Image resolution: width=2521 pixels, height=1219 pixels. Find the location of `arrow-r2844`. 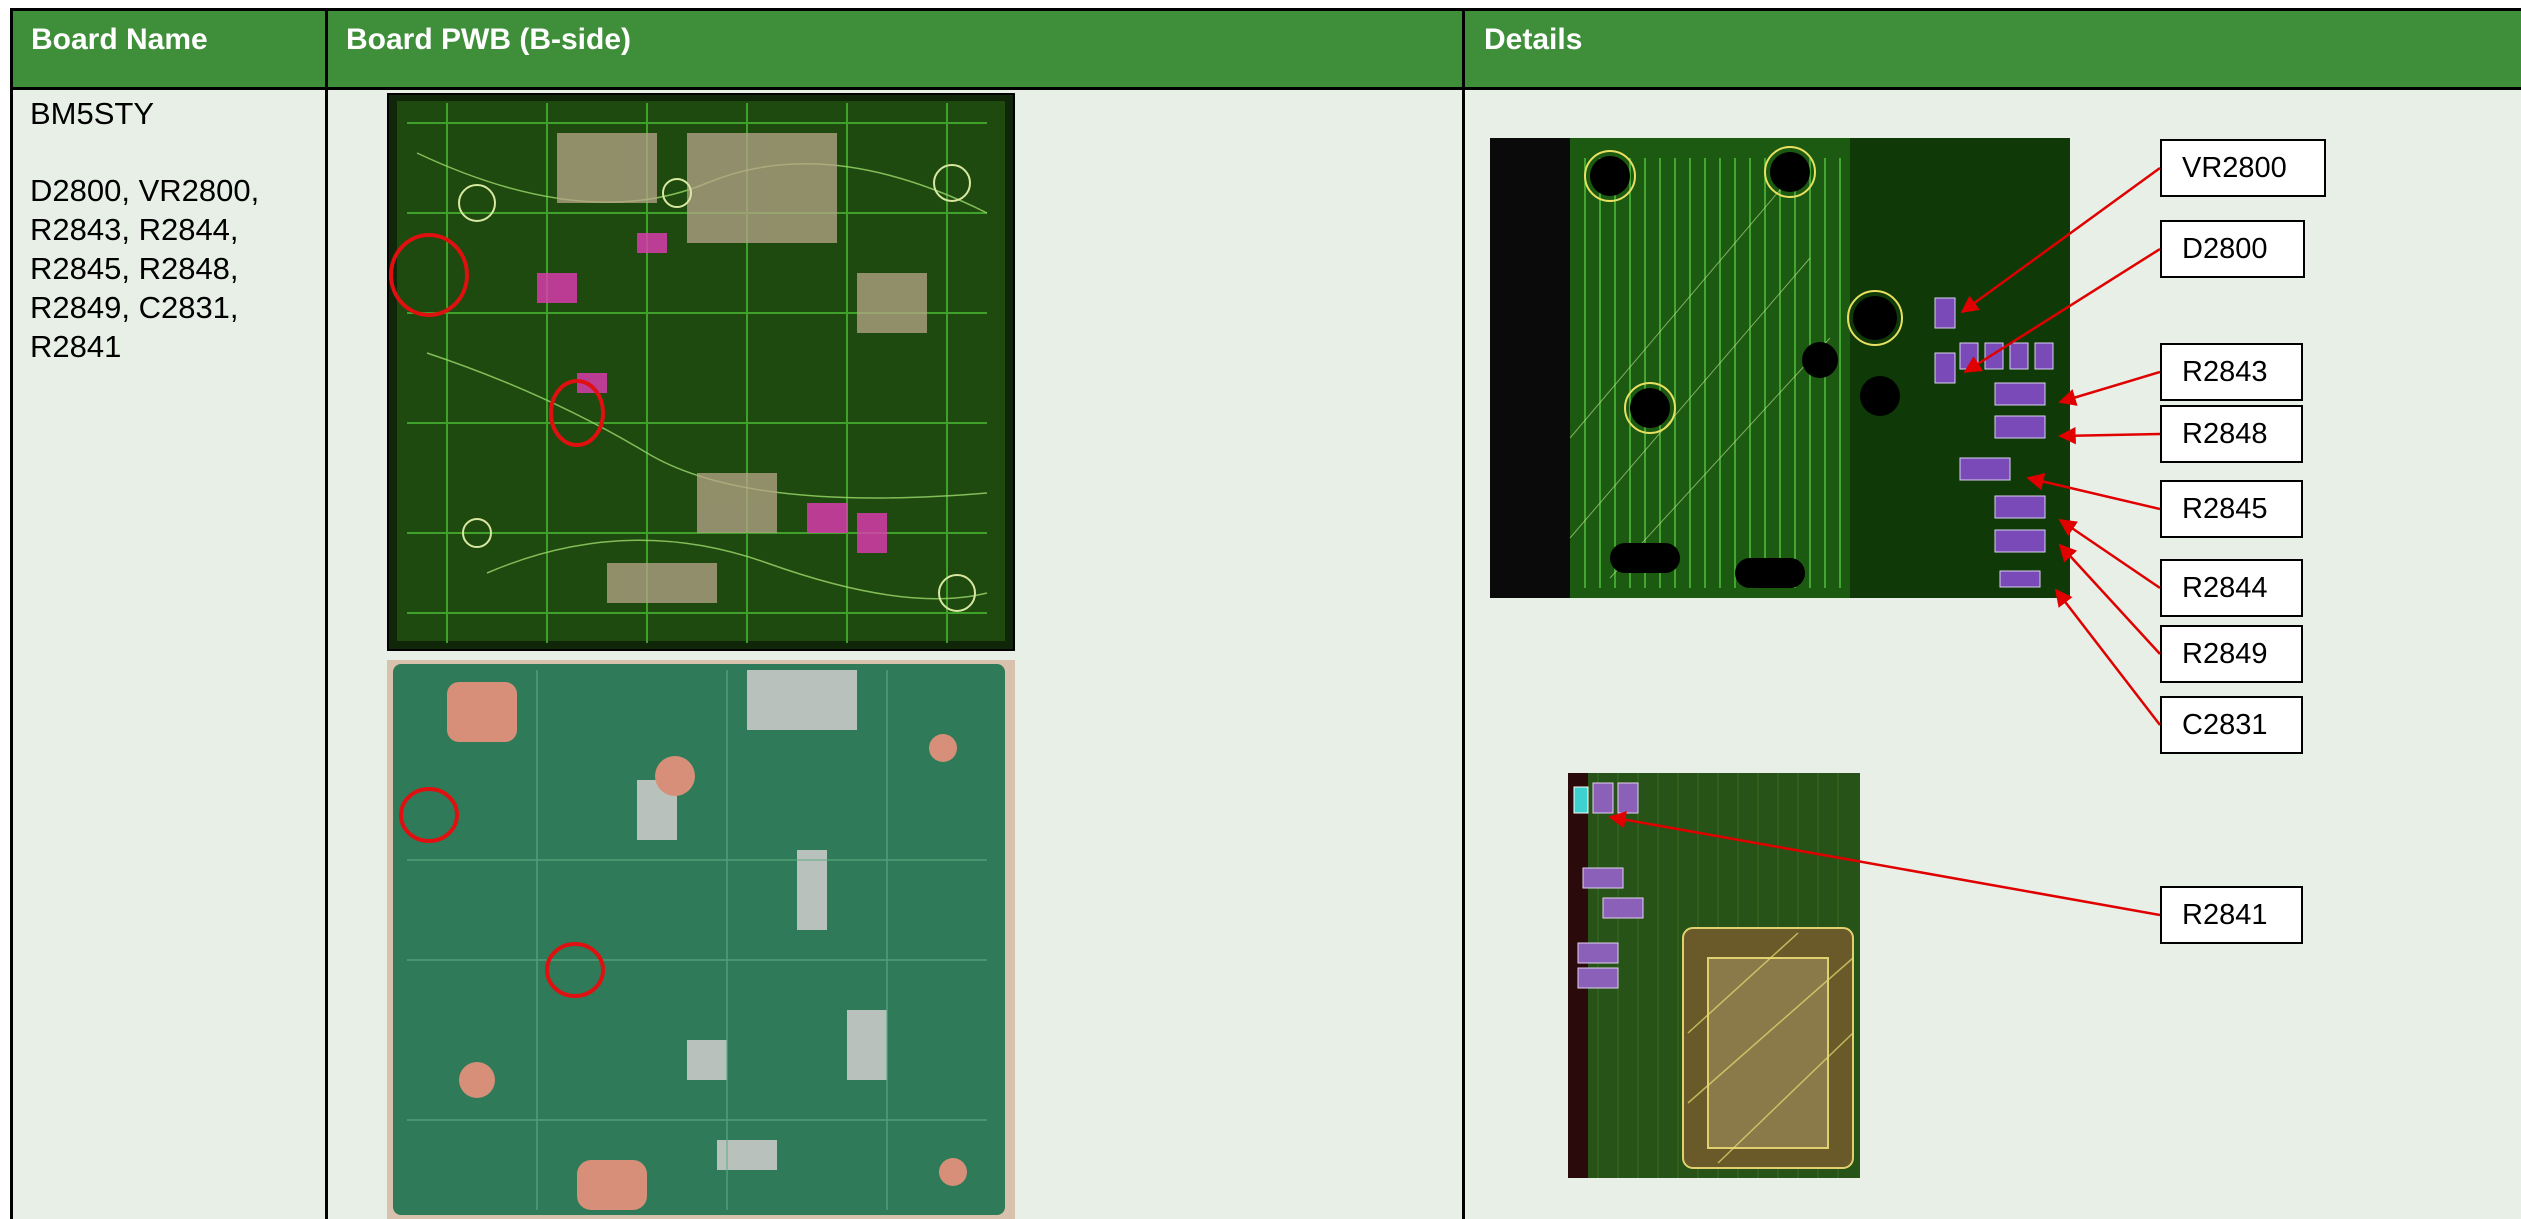

arrow-r2844 is located at coordinates (2109, 554).